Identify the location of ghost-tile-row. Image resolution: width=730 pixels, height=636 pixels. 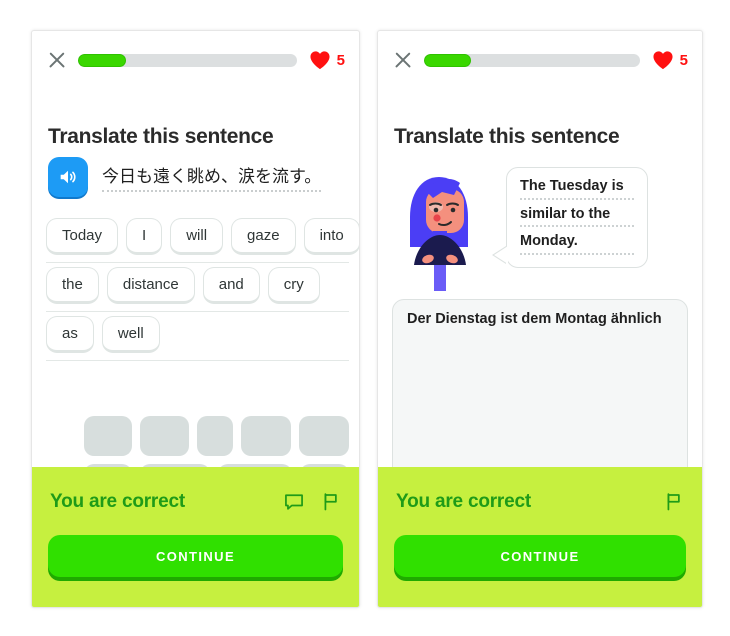
(216, 436).